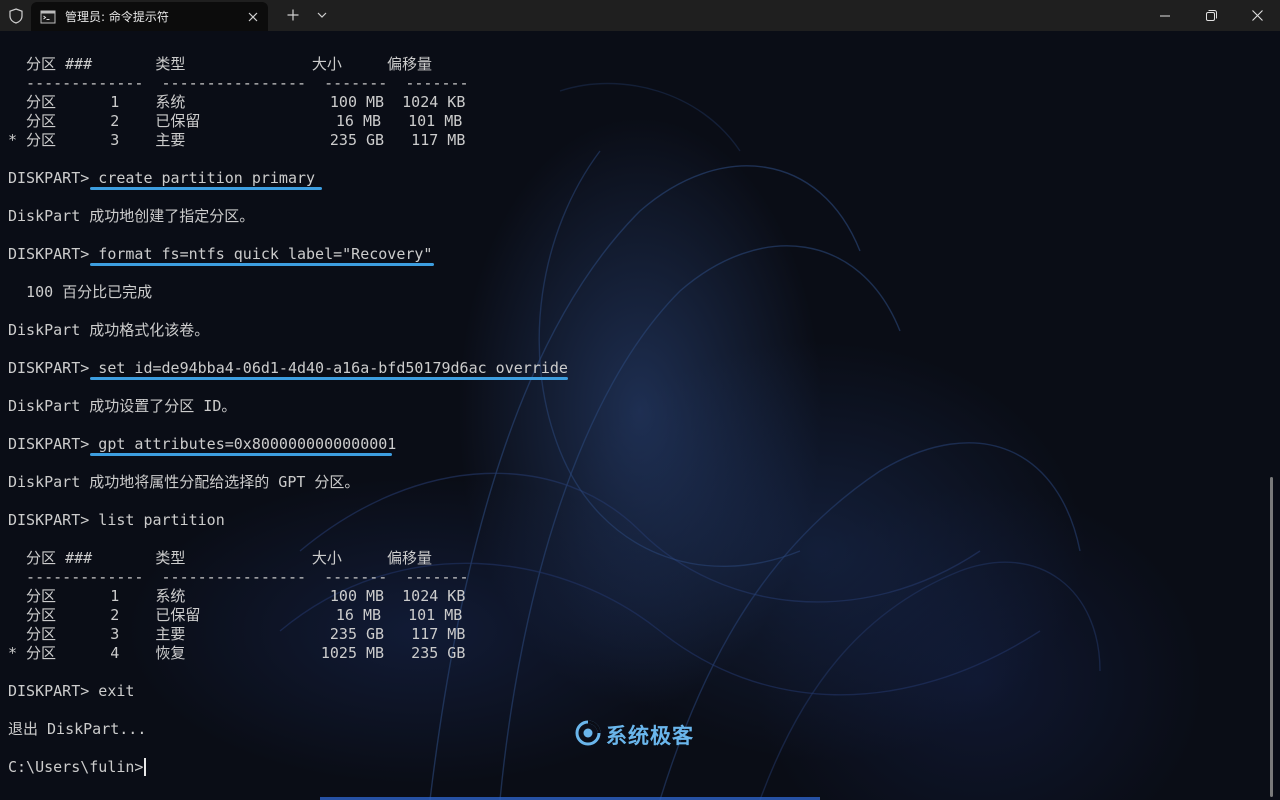 This screenshot has width=1280, height=800. I want to click on text-cursor, so click(145, 767).